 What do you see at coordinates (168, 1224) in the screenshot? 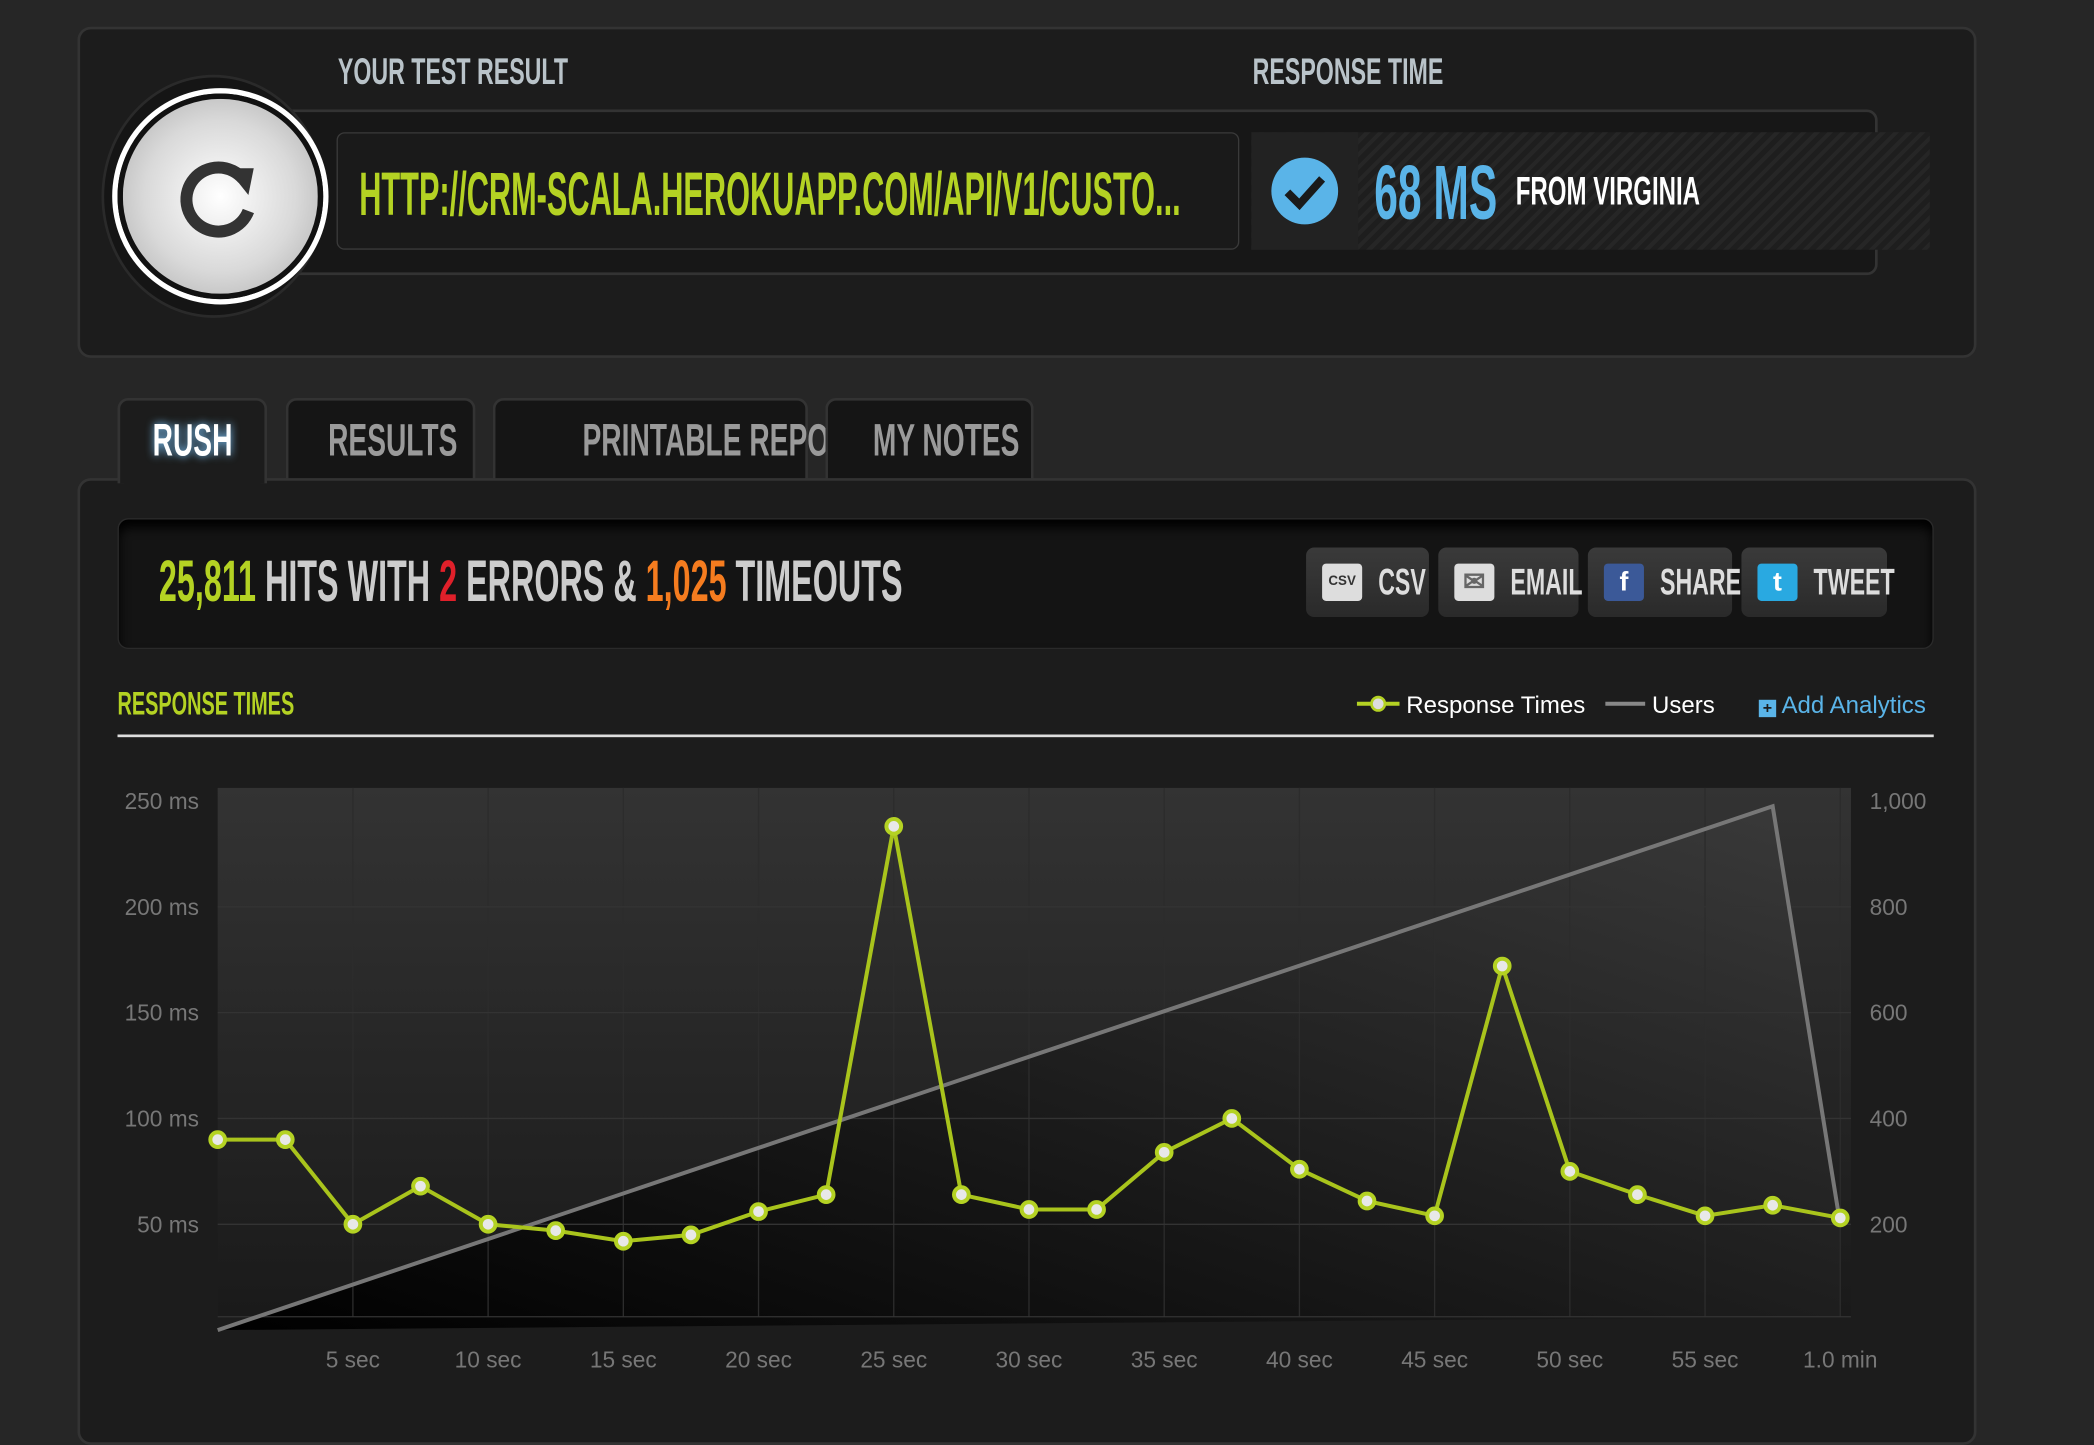
I see `y-tick-label: 50 ms` at bounding box center [168, 1224].